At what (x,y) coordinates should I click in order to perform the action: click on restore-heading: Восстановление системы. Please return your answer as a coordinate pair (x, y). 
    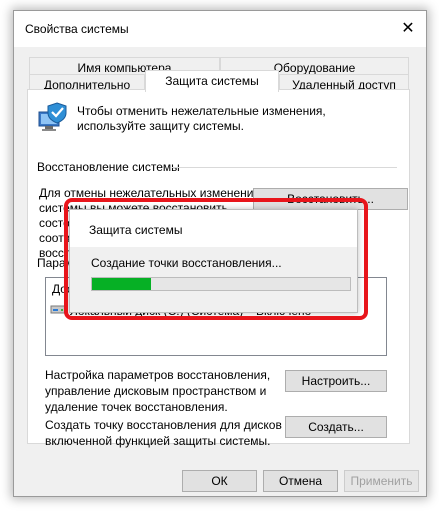
    Looking at the image, I should click on (108, 167).